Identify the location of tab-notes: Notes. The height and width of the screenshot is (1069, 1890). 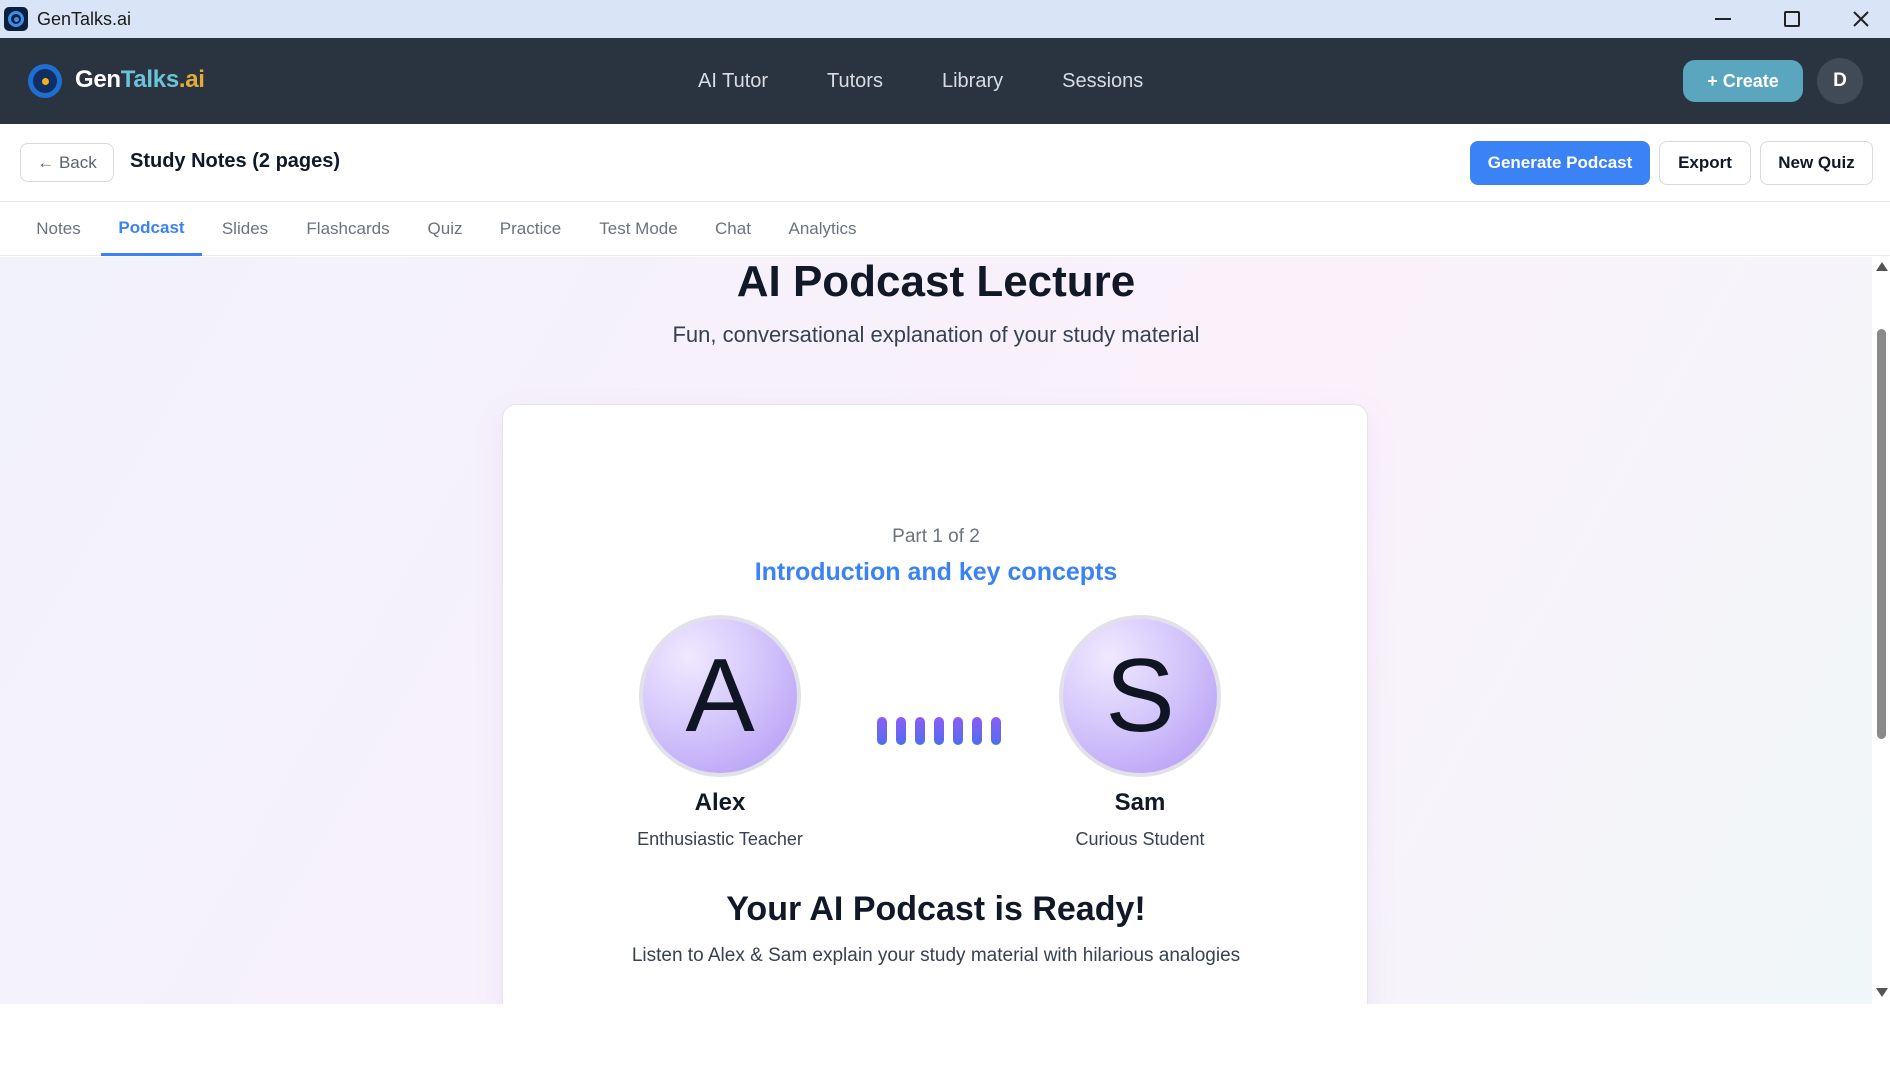
(58, 229).